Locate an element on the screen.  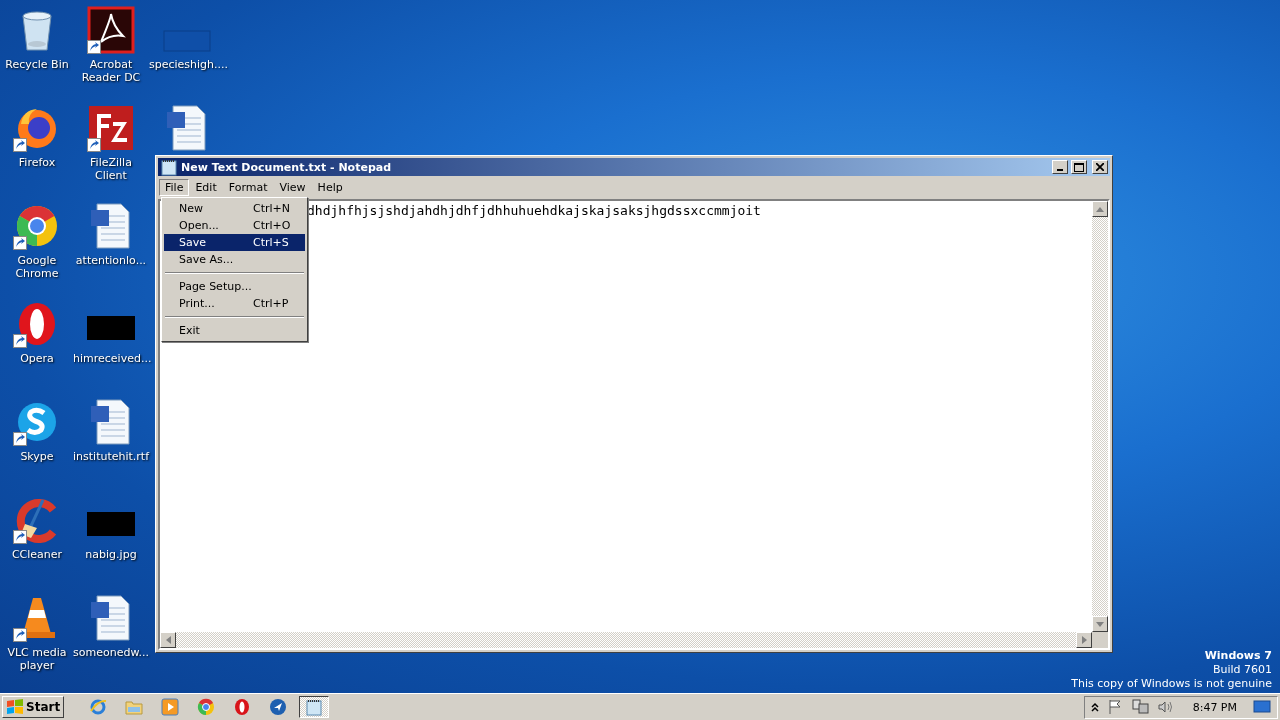
taskbar-button is located at coordinates (314, 707).